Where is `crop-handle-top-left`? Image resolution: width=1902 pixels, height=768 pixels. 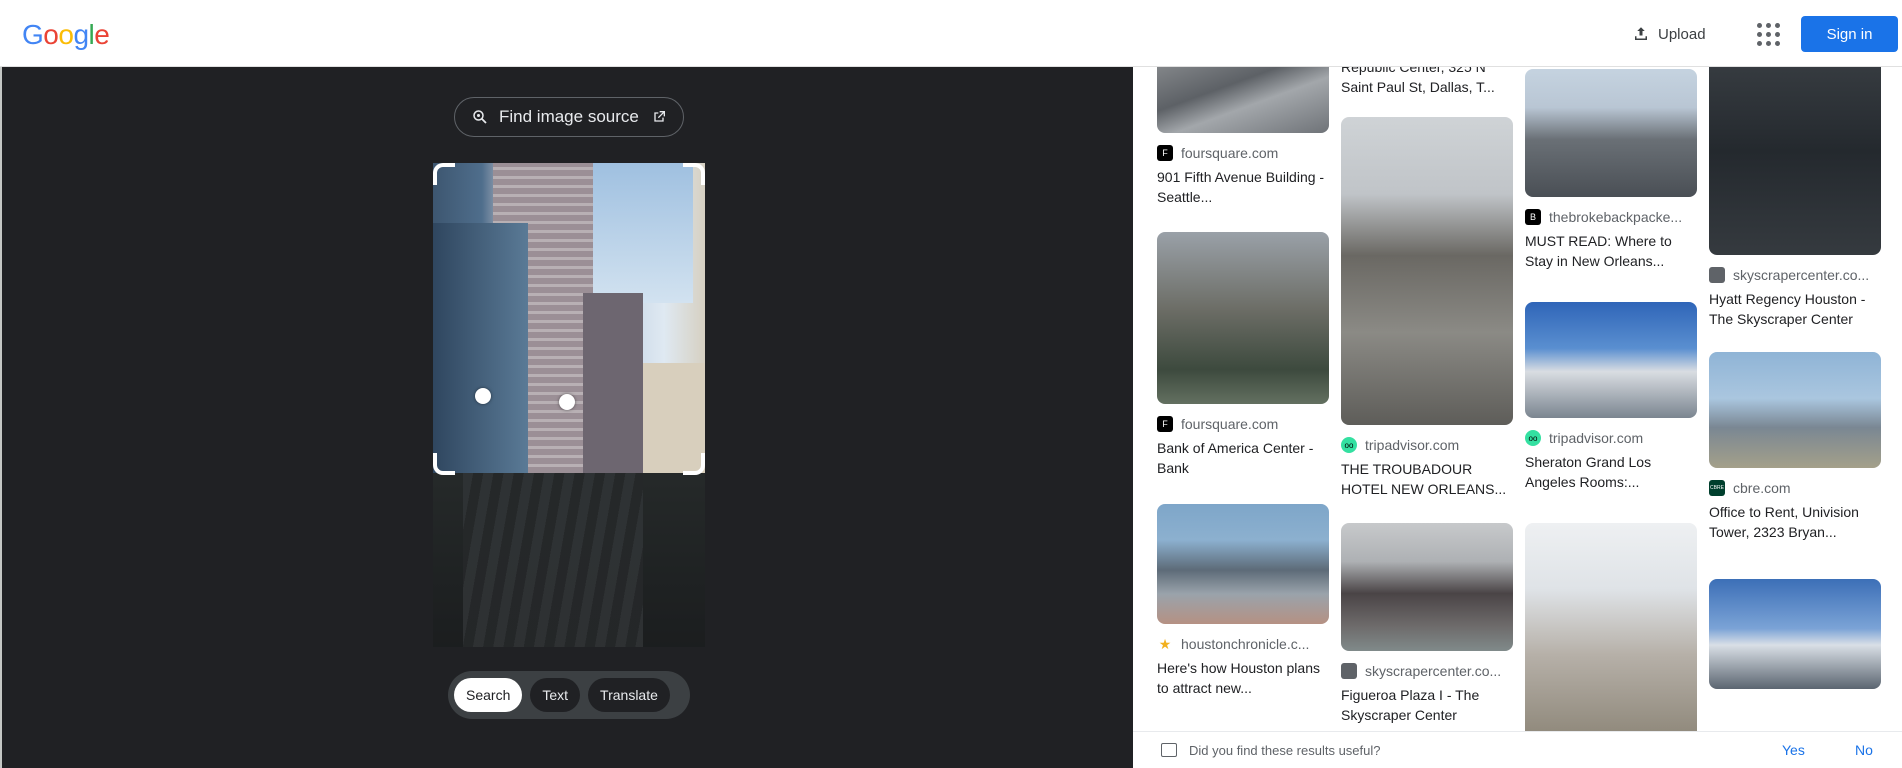
crop-handle-top-left is located at coordinates (444, 174).